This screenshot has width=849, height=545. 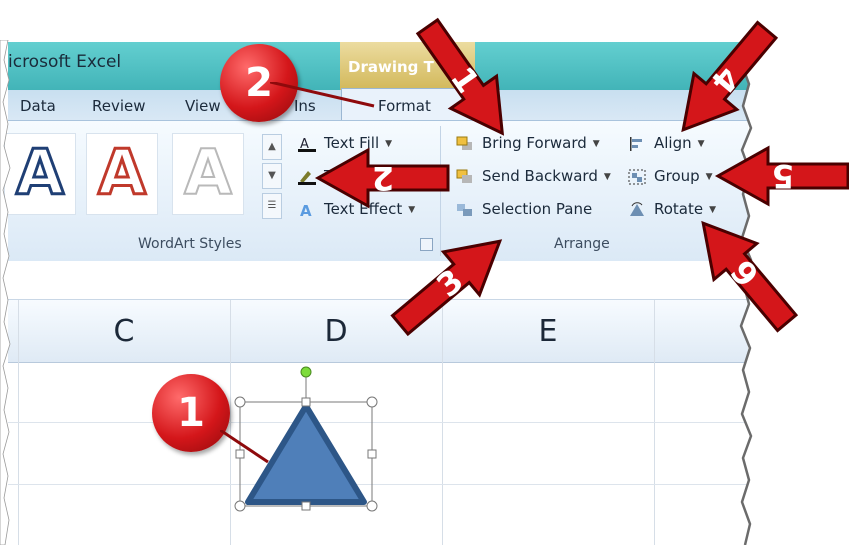 I want to click on arrow-number: 5, so click(x=783, y=176).